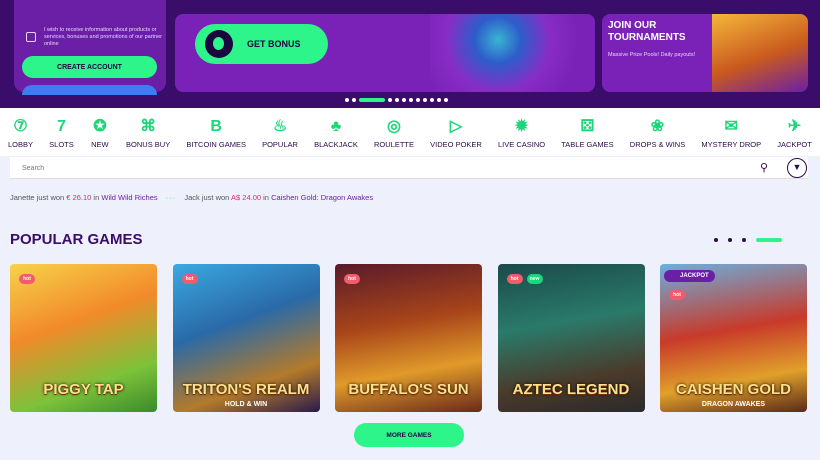 Image resolution: width=820 pixels, height=460 pixels. Describe the element at coordinates (534, 279) in the screenshot. I see `new-badge: new` at that location.